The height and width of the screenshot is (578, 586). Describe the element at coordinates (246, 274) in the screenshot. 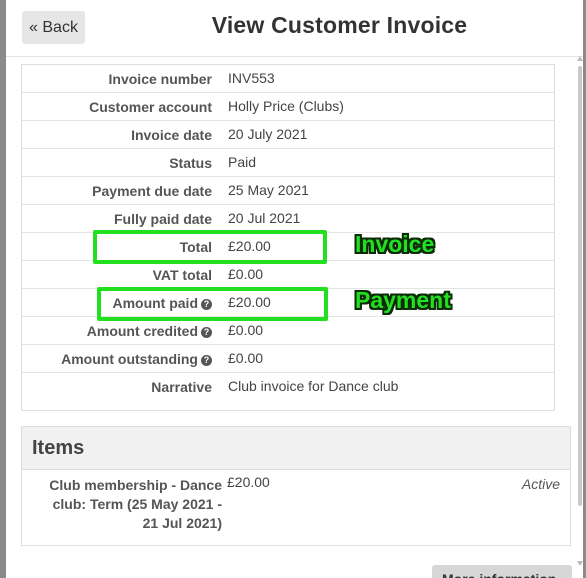

I see `vat-total-value: £0.00` at that location.